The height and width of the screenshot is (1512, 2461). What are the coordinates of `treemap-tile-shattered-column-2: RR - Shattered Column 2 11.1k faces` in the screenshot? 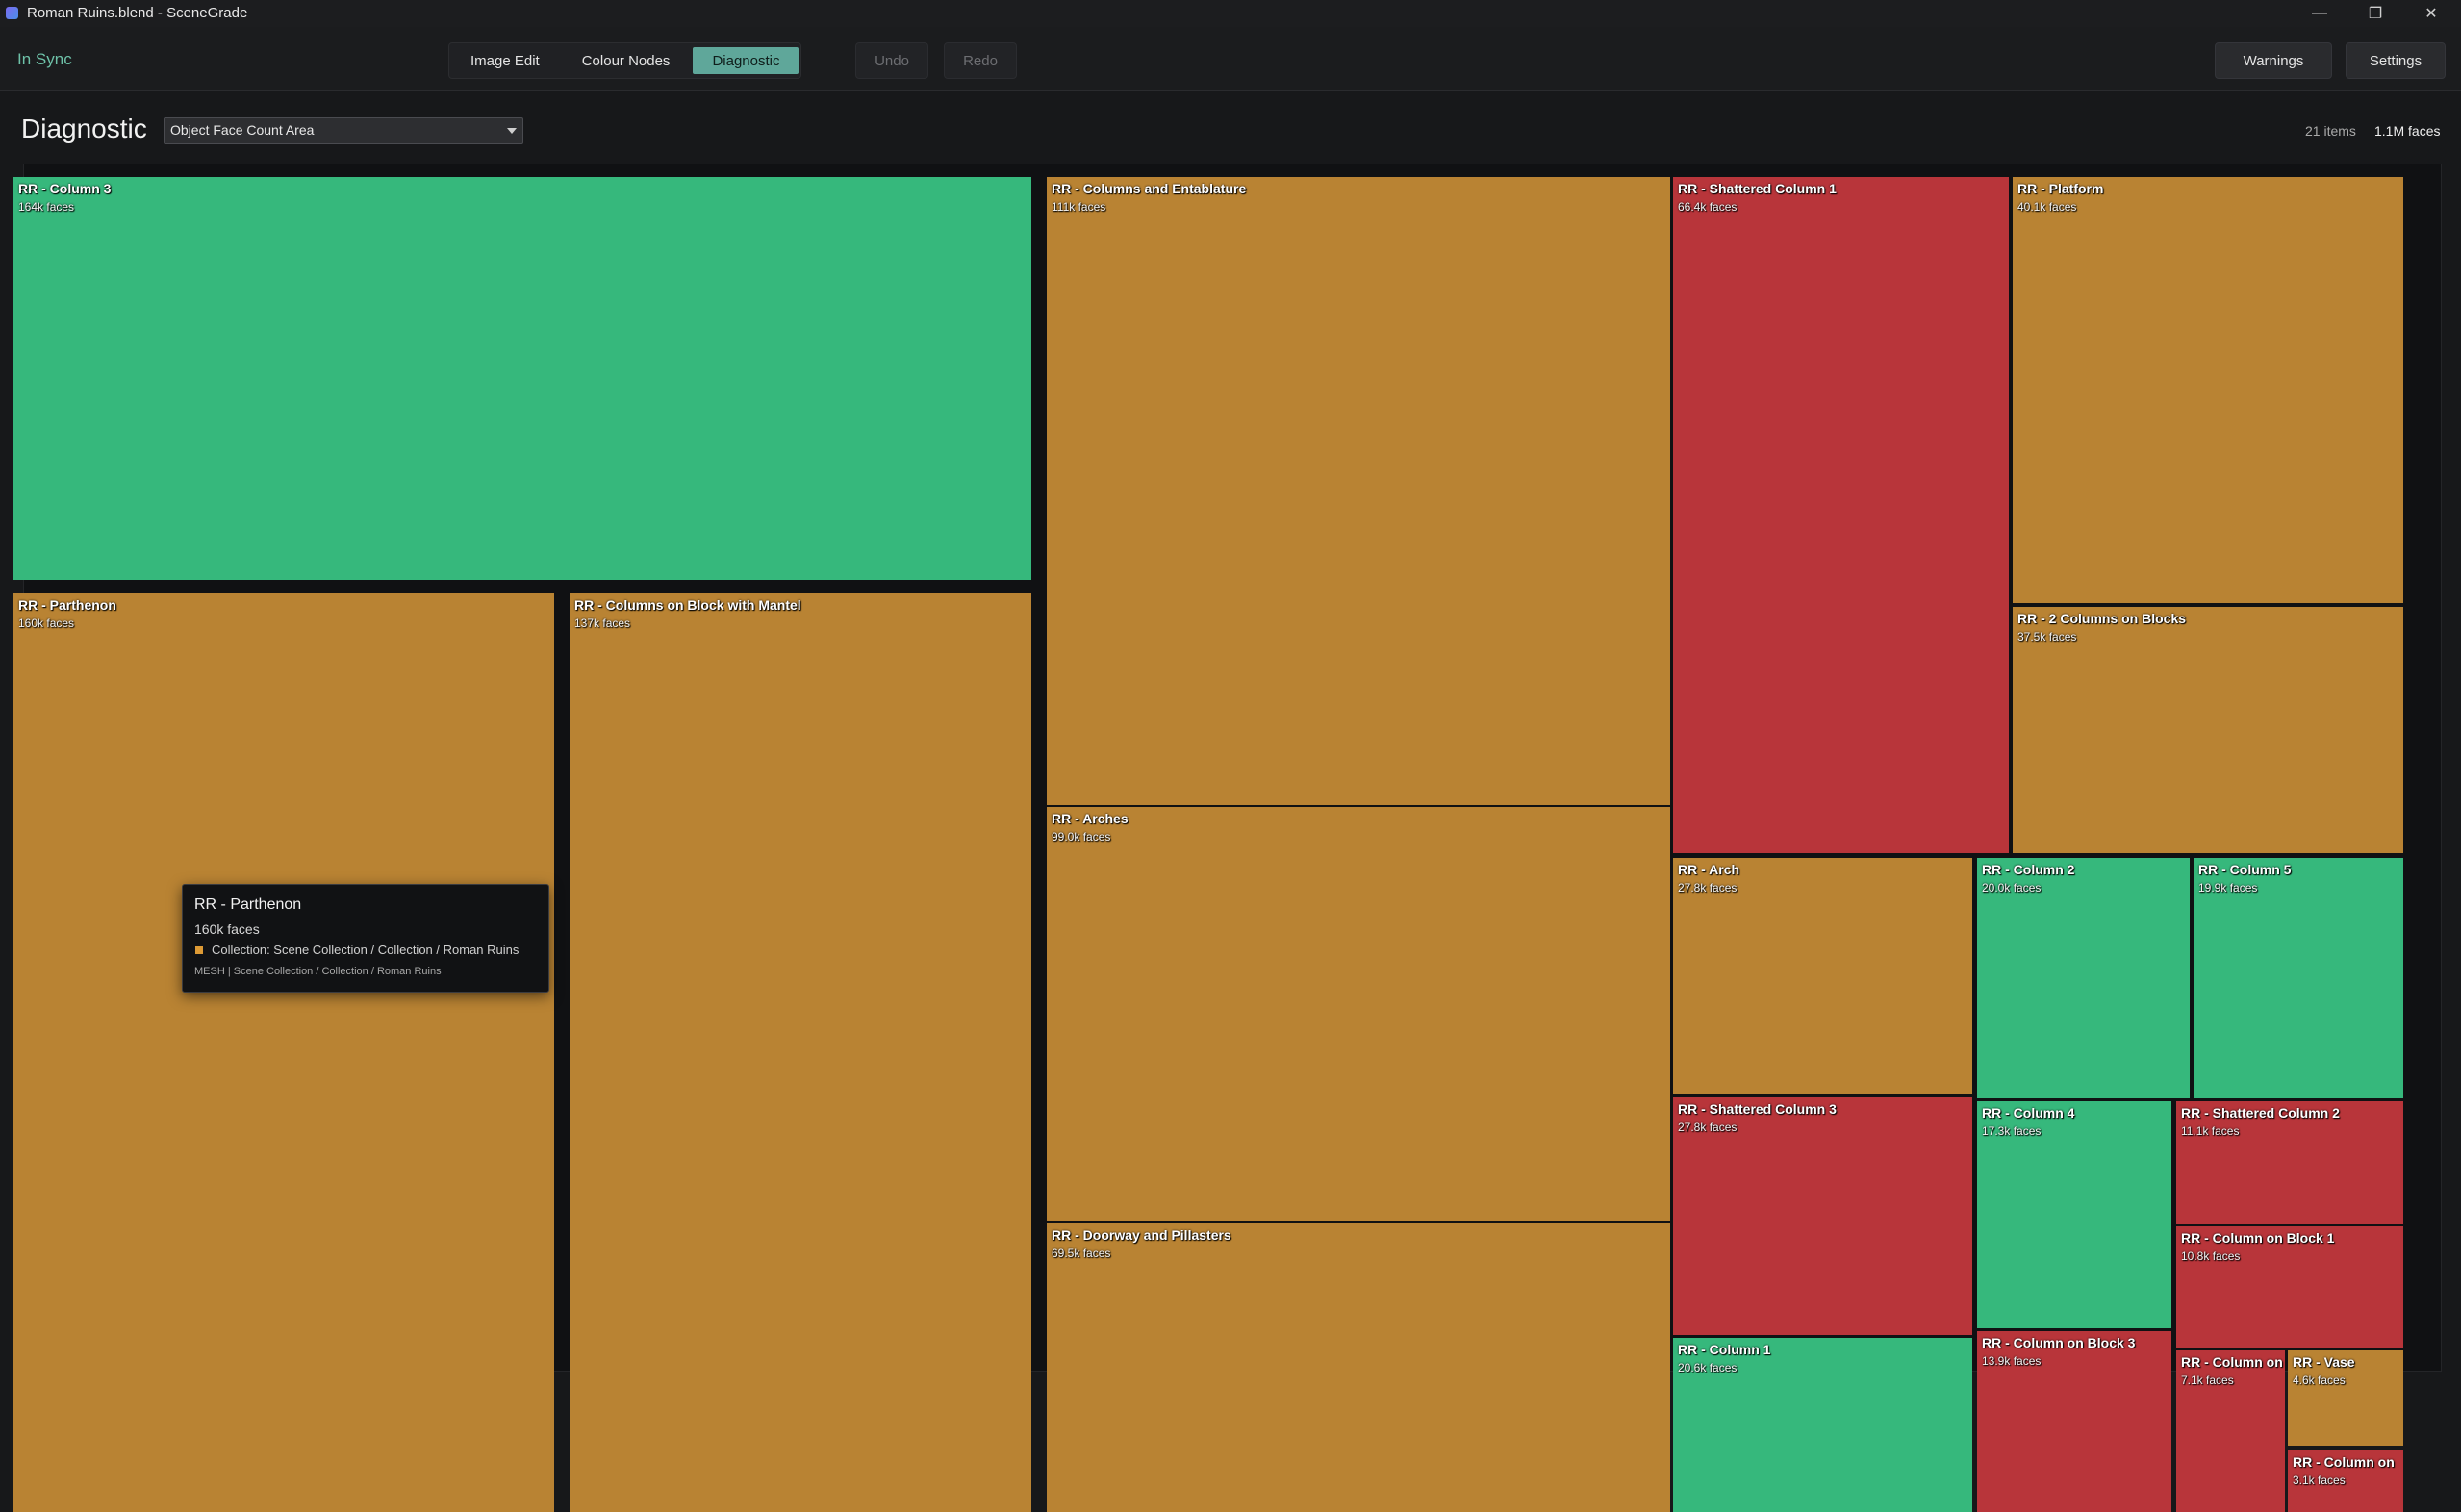 It's located at (2290, 1163).